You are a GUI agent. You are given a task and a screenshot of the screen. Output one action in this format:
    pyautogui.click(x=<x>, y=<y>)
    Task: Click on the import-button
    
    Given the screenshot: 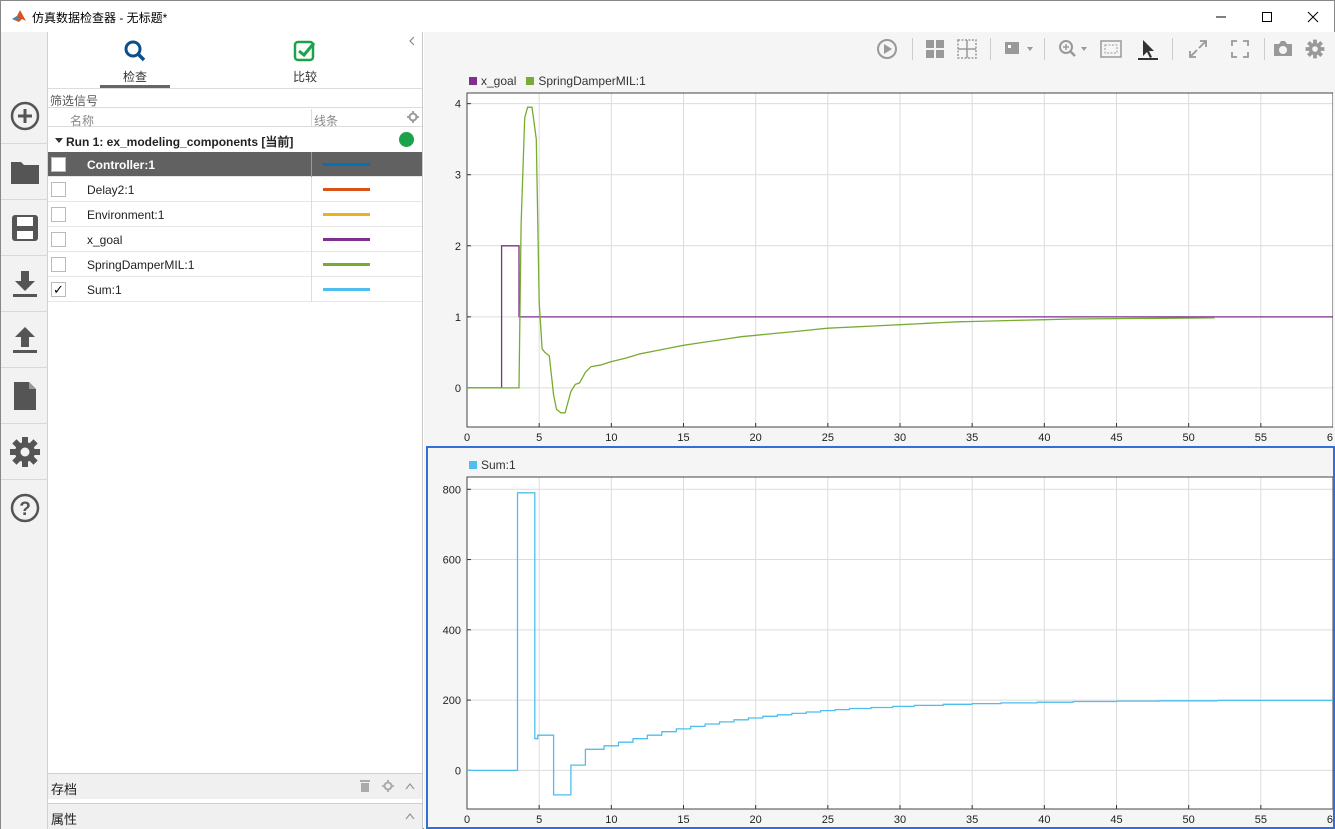 What is the action you would take?
    pyautogui.click(x=24, y=284)
    